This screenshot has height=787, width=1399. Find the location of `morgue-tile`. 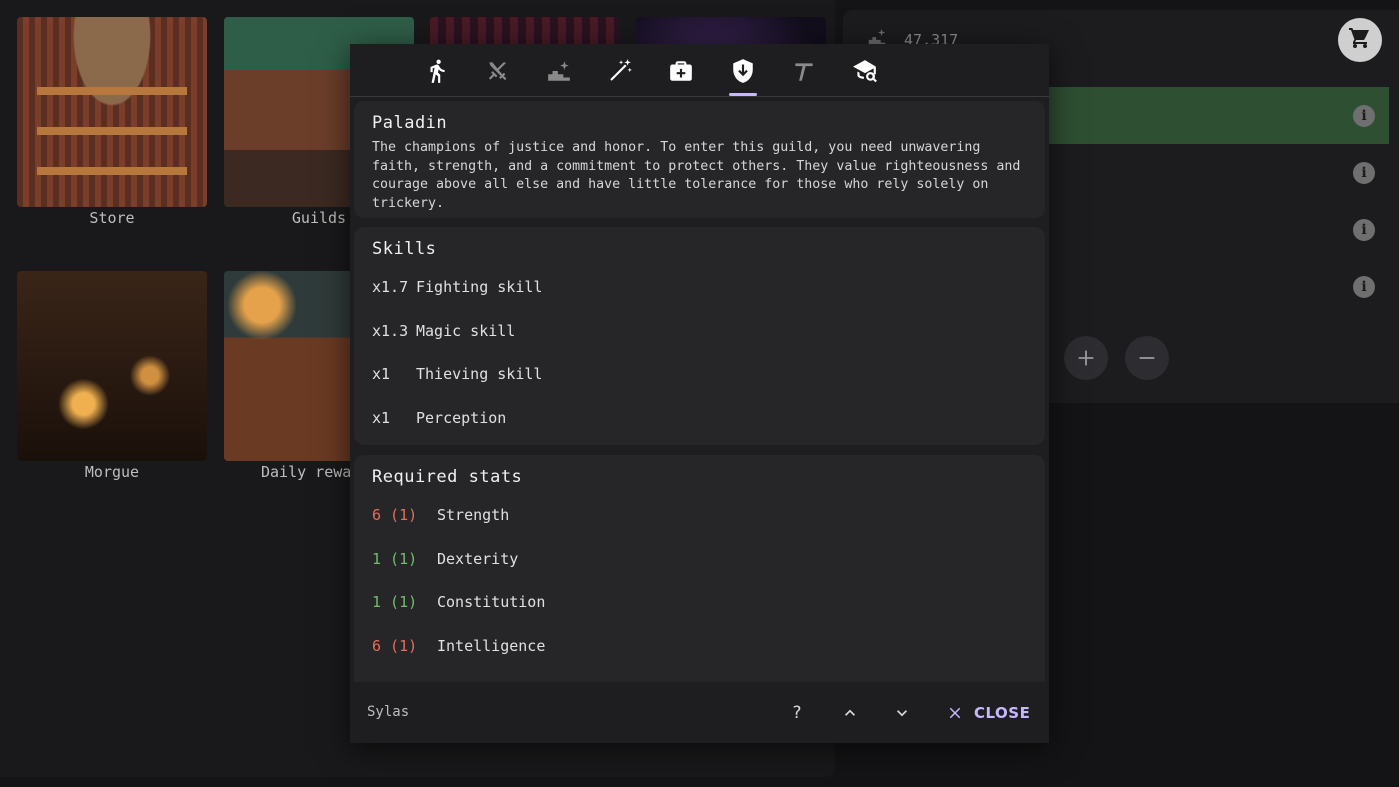

morgue-tile is located at coordinates (112, 366).